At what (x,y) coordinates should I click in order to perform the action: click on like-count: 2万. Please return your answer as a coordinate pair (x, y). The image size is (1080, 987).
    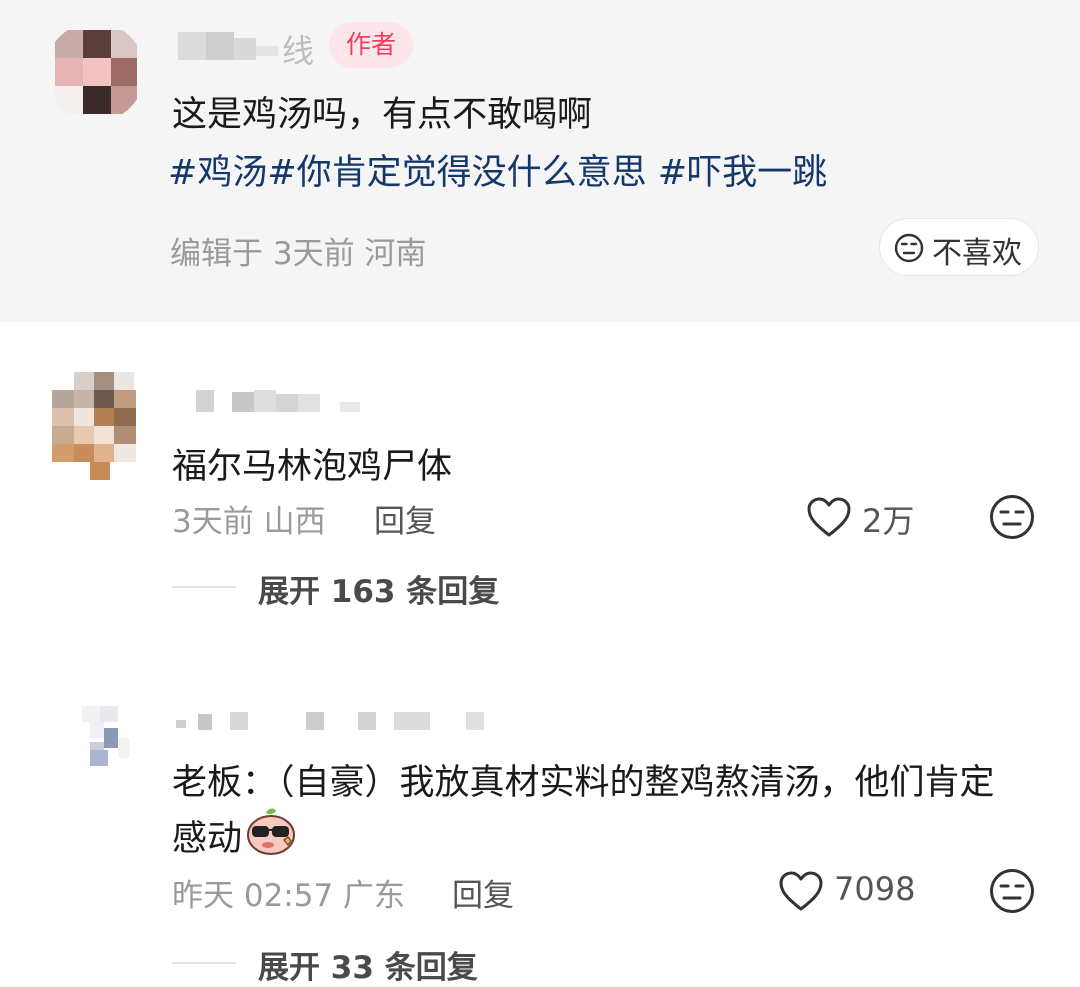
    Looking at the image, I should click on (888, 521).